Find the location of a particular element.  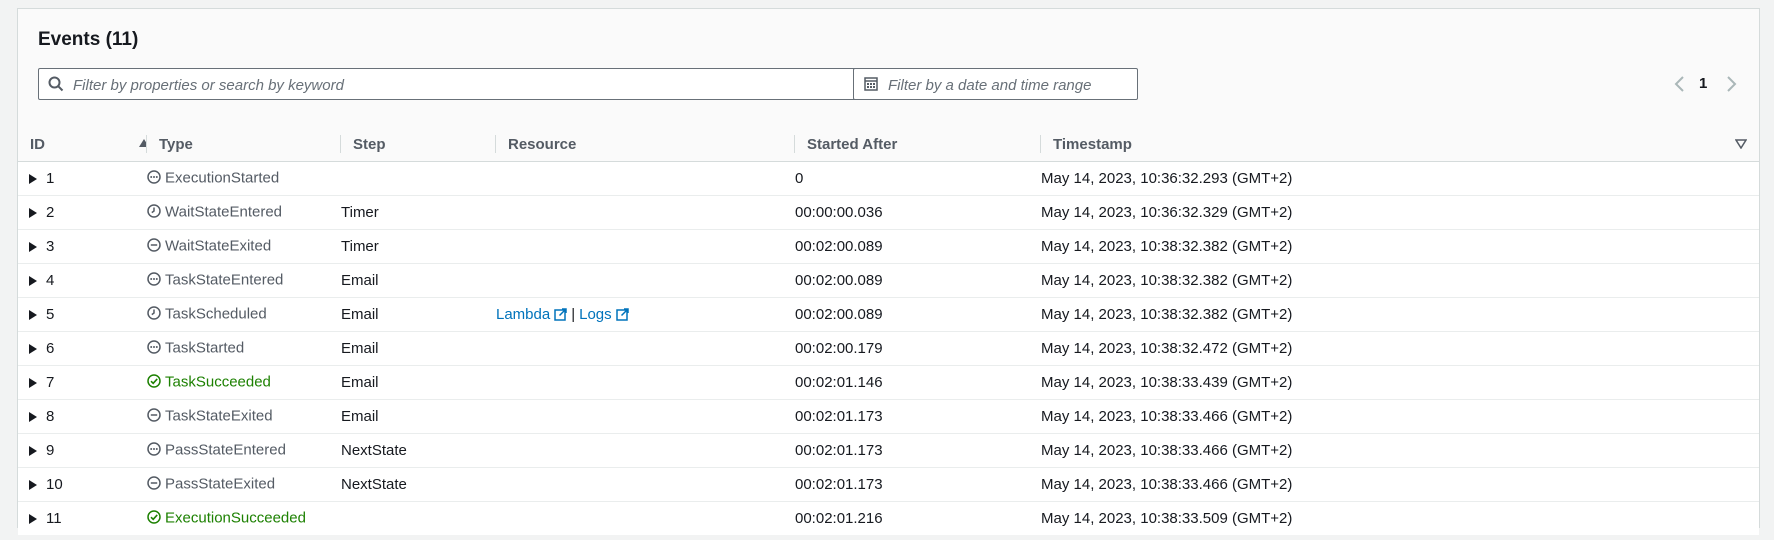

column-header-step: Step is located at coordinates (418, 144).